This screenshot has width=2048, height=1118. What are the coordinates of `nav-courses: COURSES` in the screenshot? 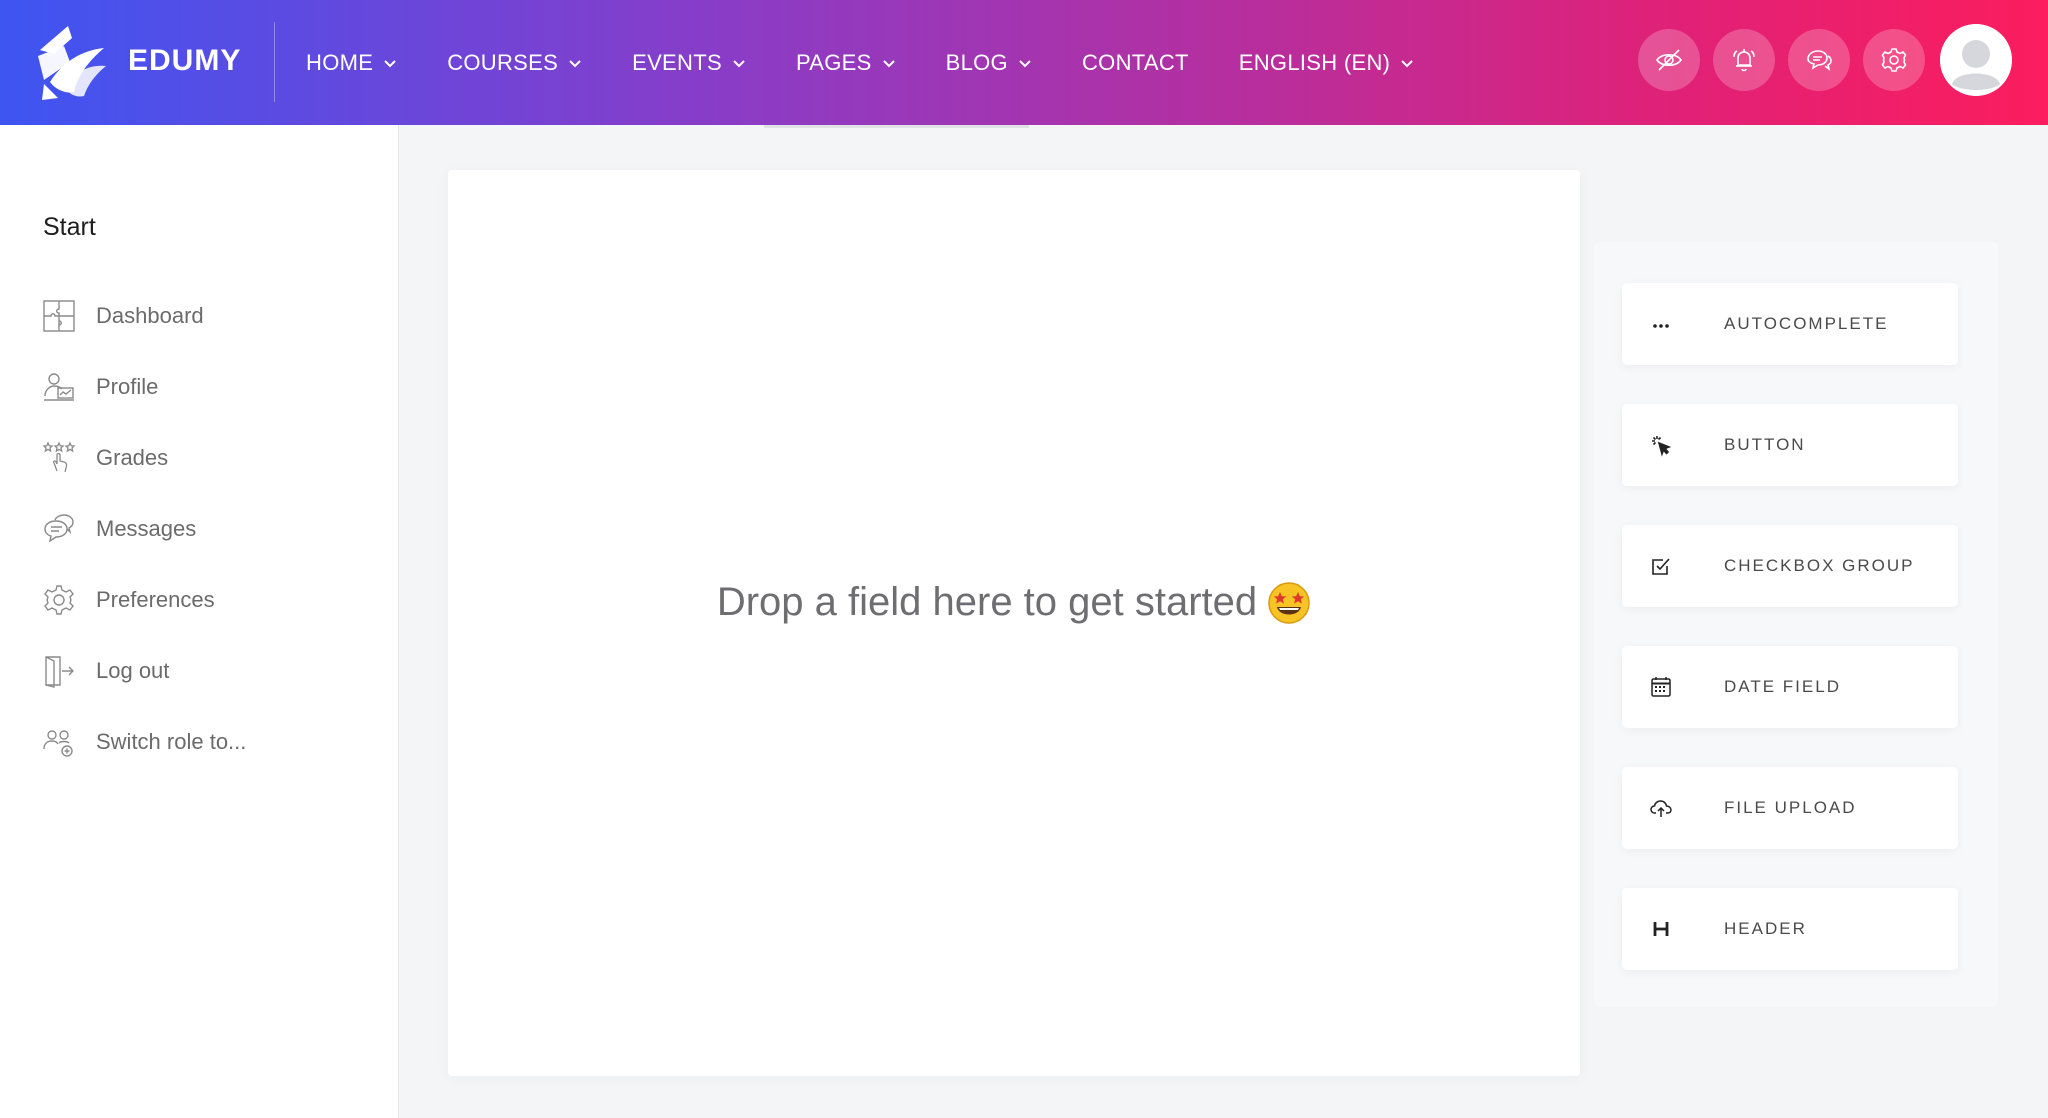 It's located at (514, 63).